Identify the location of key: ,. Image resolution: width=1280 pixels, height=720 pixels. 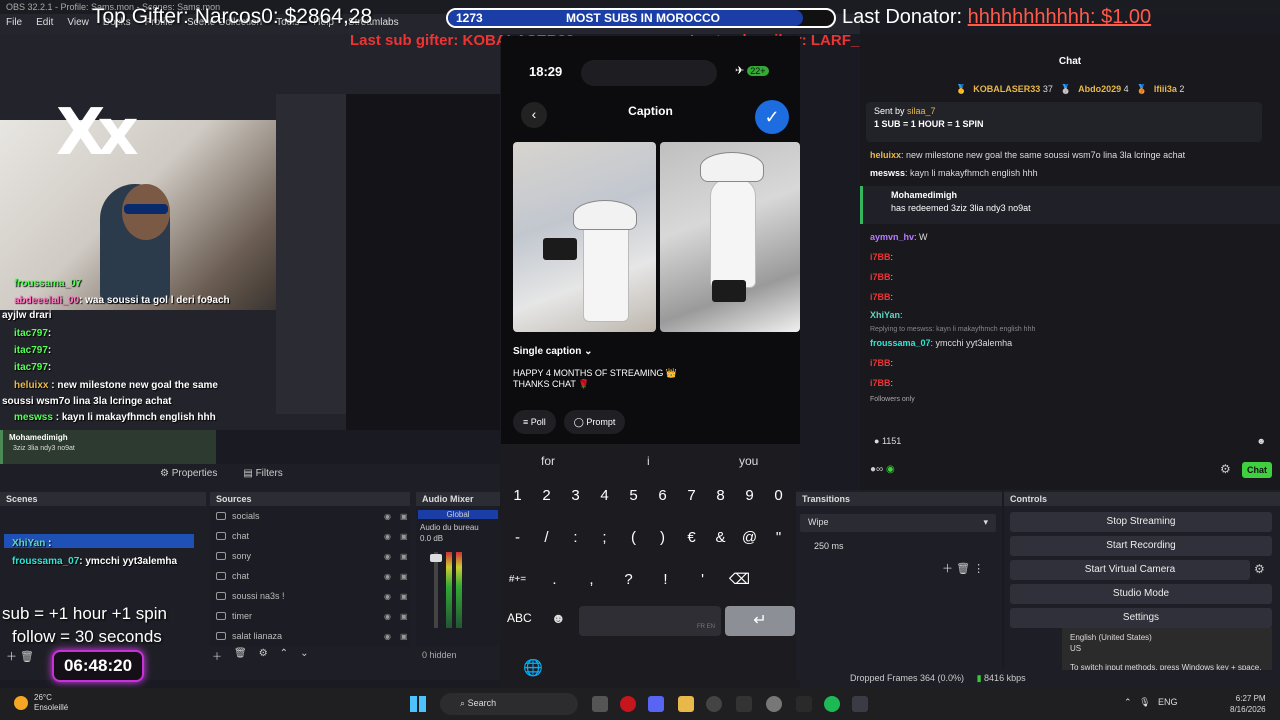
(591, 580).